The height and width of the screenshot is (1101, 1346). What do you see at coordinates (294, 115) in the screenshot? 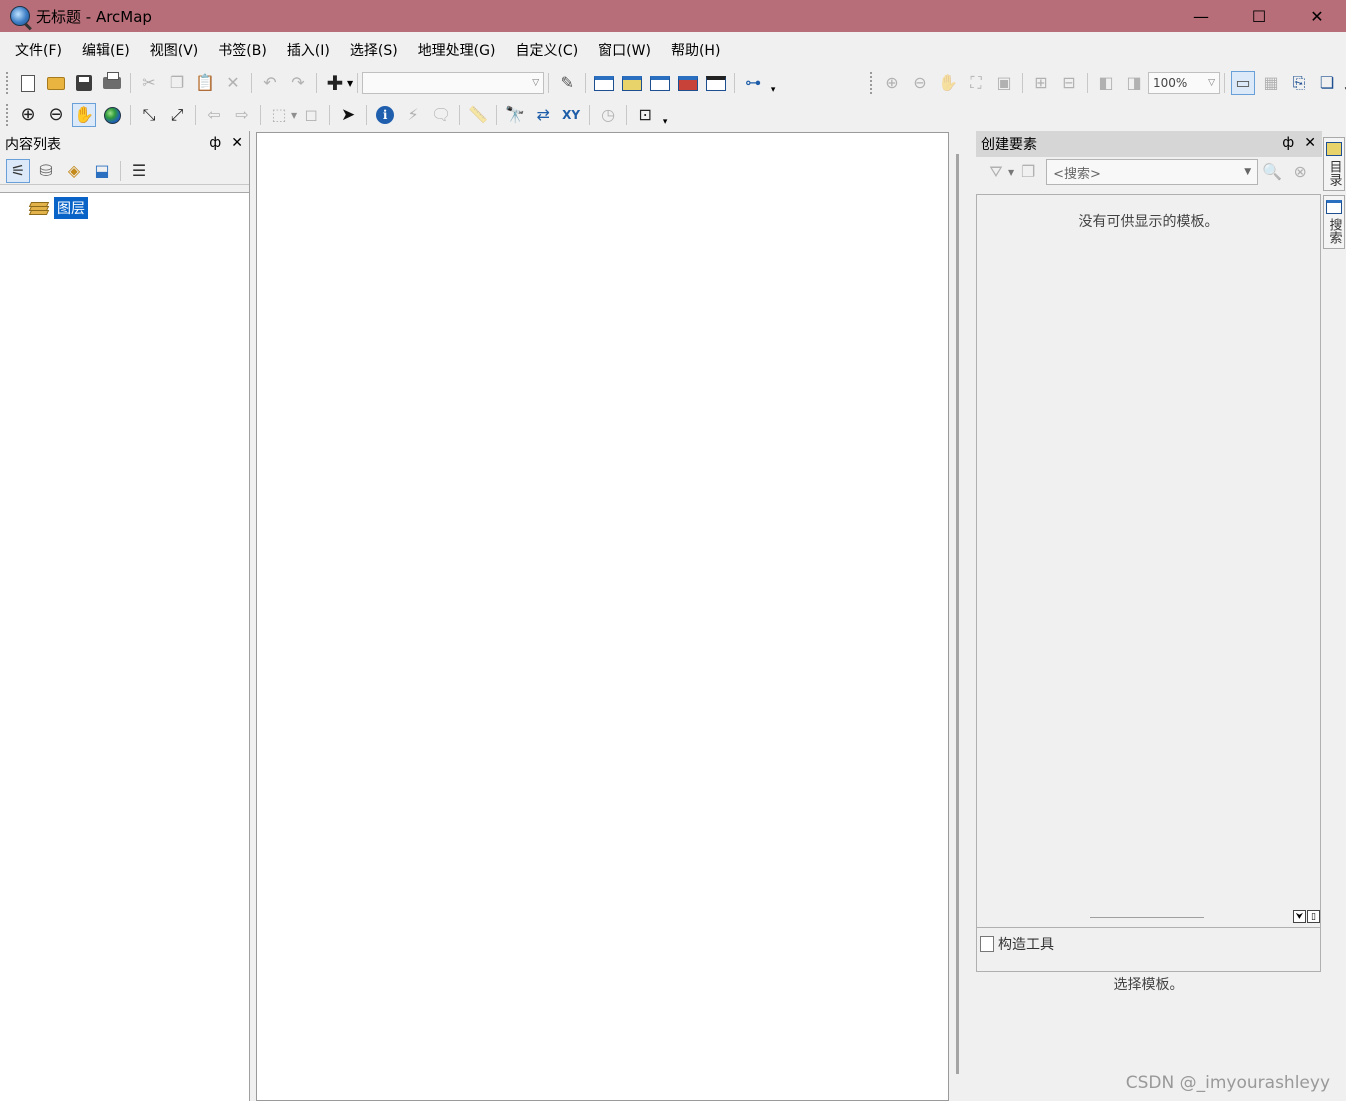
I see `select-features-dropdown-icon: ▼` at bounding box center [294, 115].